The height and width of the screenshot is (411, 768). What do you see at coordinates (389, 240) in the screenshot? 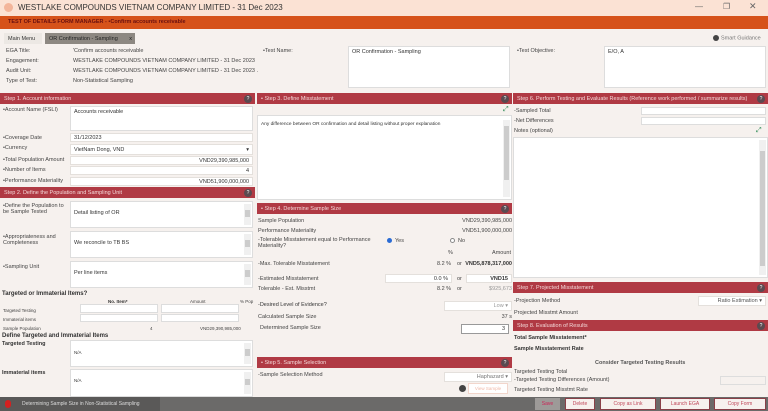
I see `yes-radio` at bounding box center [389, 240].